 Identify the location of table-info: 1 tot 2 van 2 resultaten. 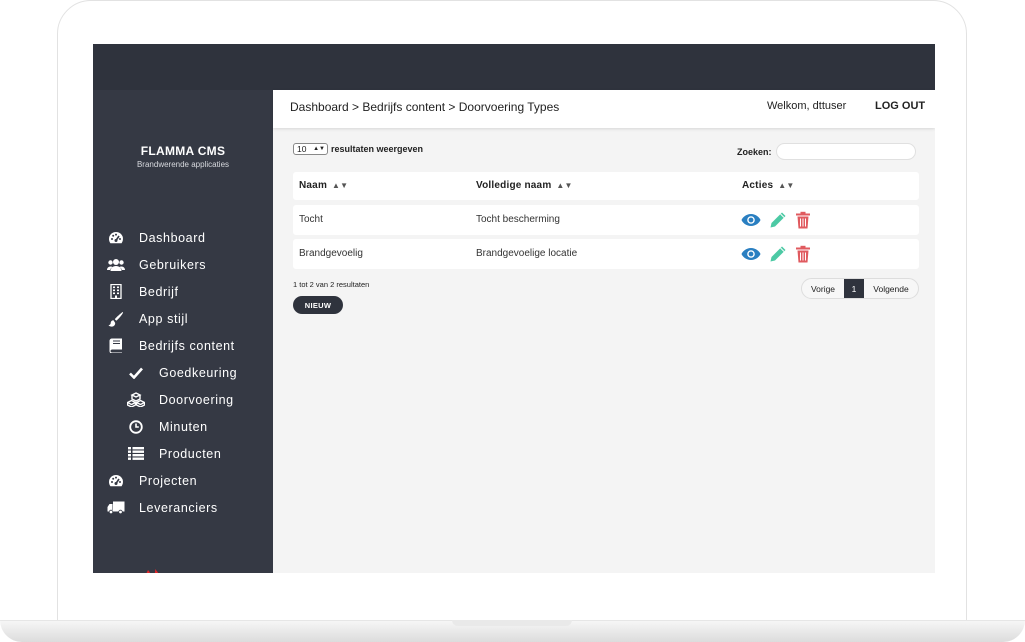
(331, 284).